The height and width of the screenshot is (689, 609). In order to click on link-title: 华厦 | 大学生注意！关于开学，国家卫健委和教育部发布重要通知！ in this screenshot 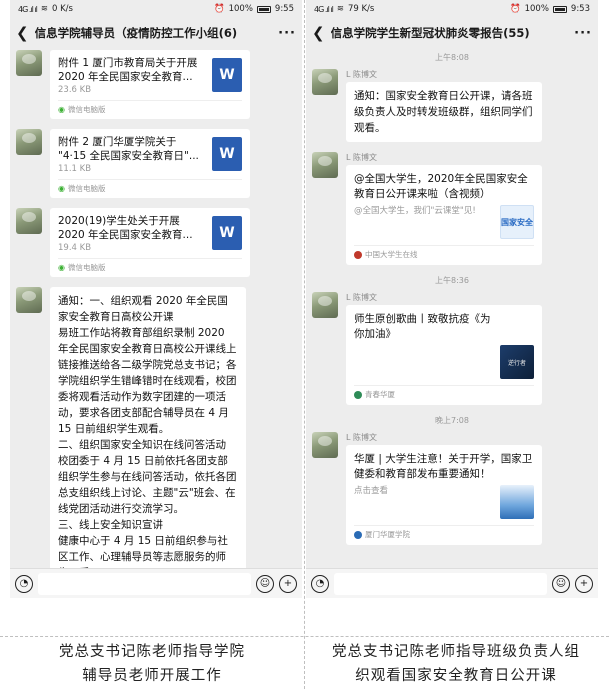, I will do `click(443, 466)`.